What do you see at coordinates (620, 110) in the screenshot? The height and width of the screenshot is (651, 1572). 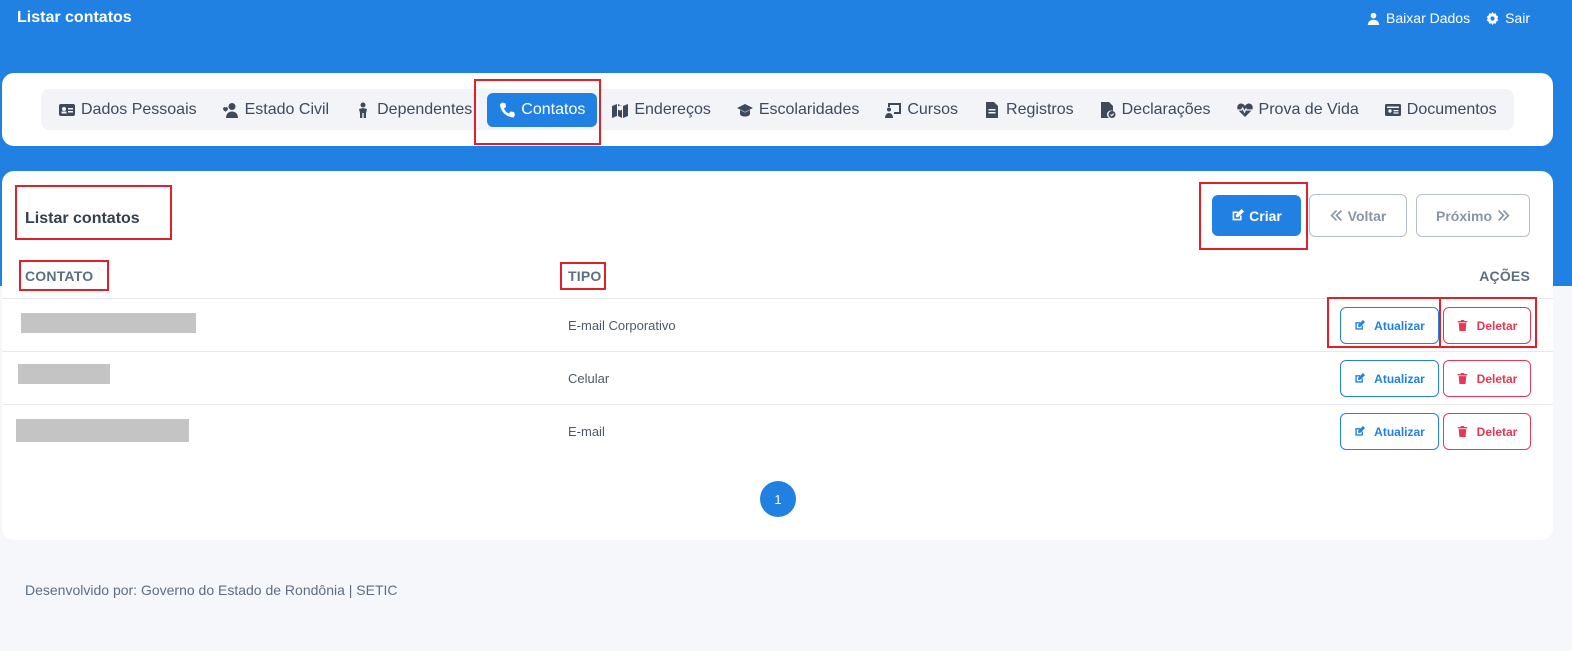 I see `map-icon` at bounding box center [620, 110].